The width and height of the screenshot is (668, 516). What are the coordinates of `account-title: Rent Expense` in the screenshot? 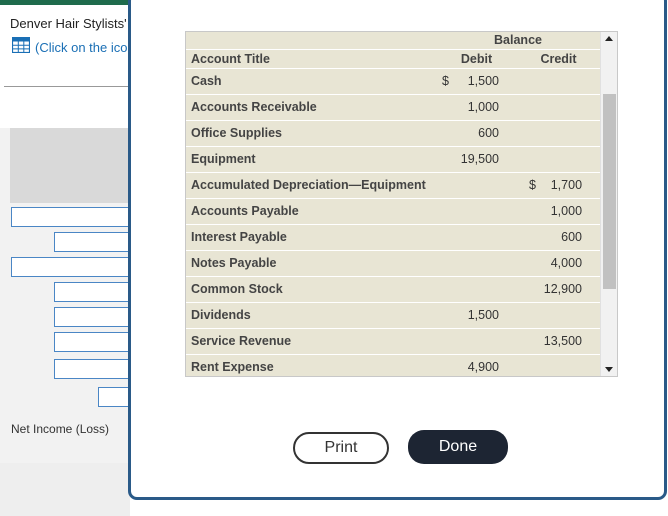 It's located at (311, 365).